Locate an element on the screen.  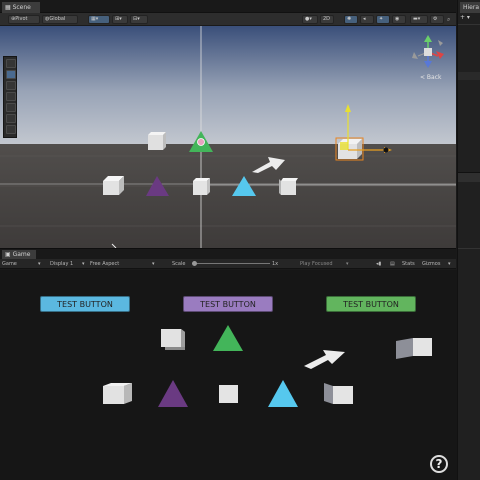
light-icon: ✺ is located at coordinates (349, 19).